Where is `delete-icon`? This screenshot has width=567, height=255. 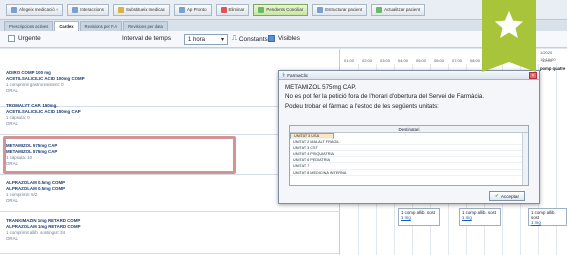 delete-icon is located at coordinates (223, 9).